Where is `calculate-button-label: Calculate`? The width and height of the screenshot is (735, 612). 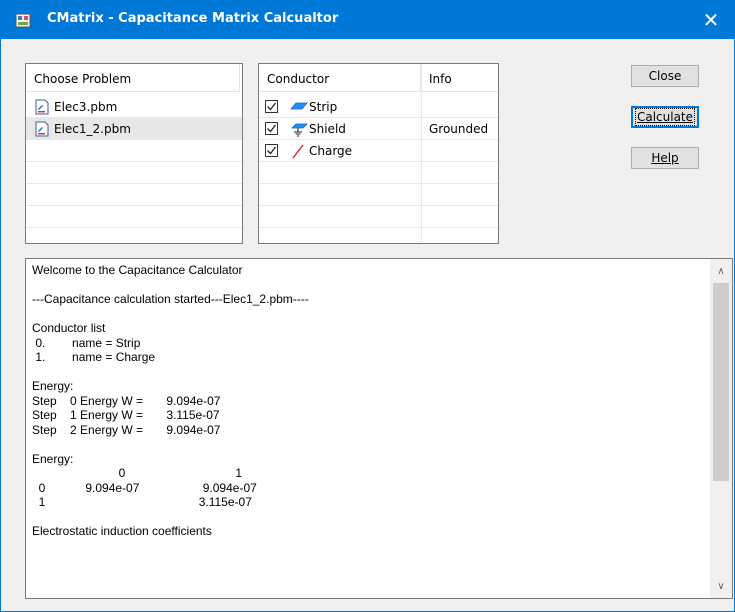
calculate-button-label: Calculate is located at coordinates (665, 117).